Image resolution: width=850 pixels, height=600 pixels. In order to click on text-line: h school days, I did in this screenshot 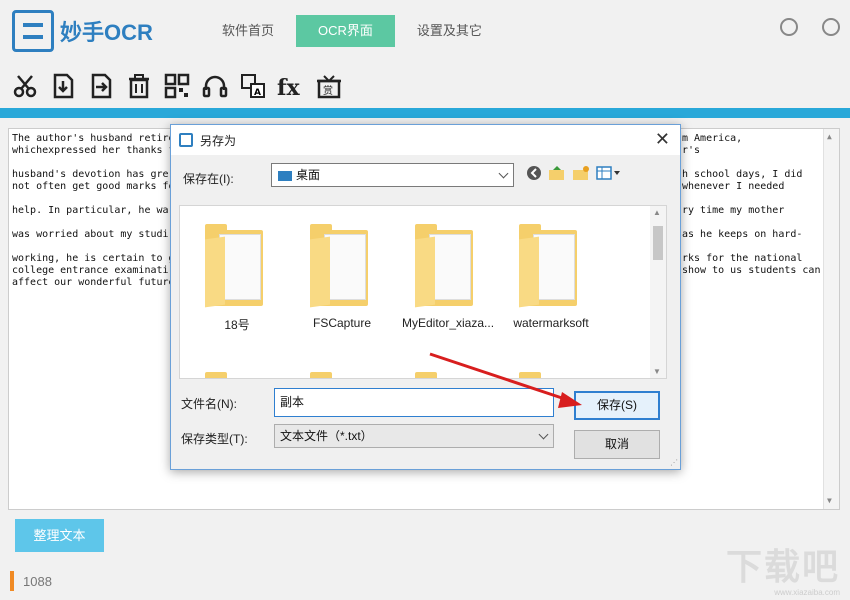, I will do `click(742, 174)`.